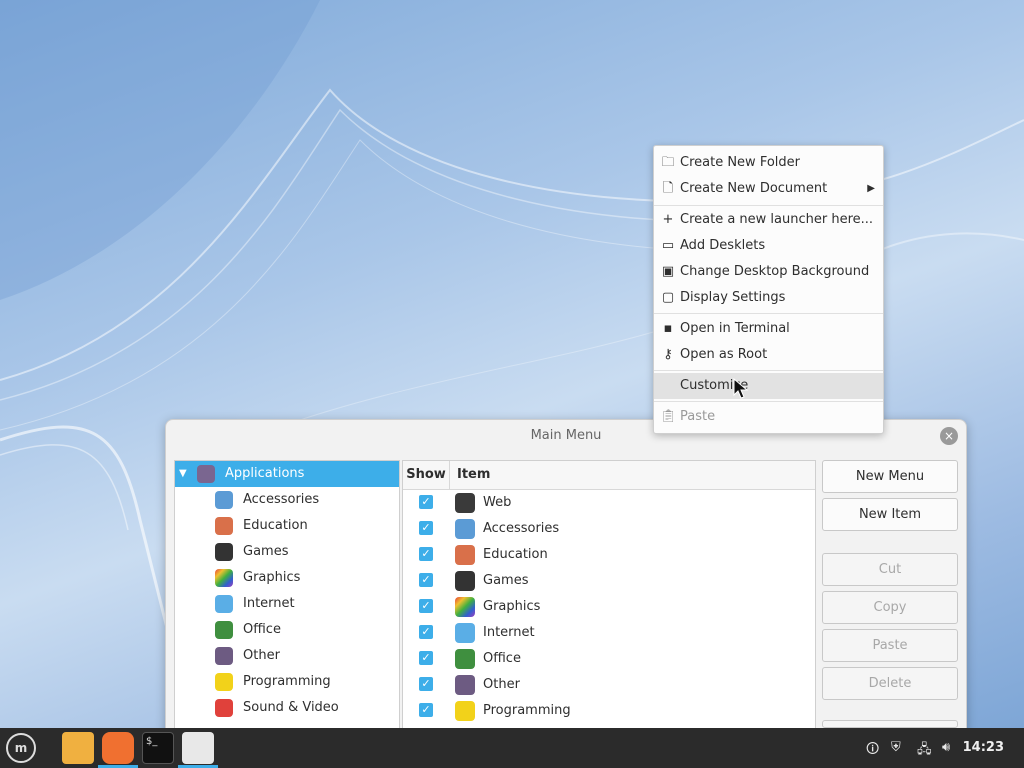 Image resolution: width=1024 pixels, height=768 pixels. What do you see at coordinates (890, 607) in the screenshot?
I see `copy-button: Copy` at bounding box center [890, 607].